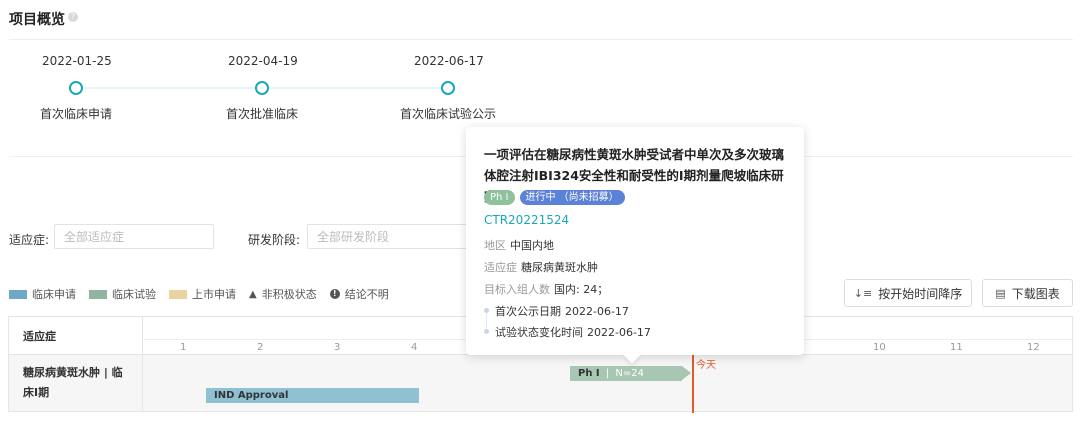  What do you see at coordinates (366, 294) in the screenshot?
I see `legend-label: 结论不明` at bounding box center [366, 294].